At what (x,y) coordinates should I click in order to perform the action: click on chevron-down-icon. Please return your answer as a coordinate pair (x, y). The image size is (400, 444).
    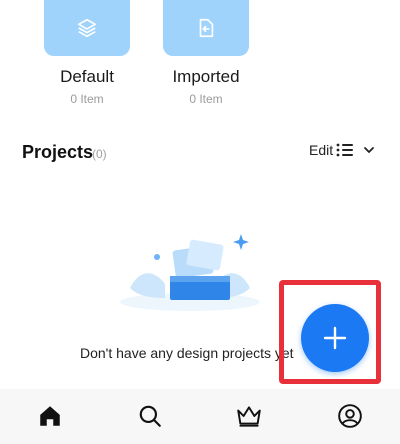
    Looking at the image, I should click on (369, 150).